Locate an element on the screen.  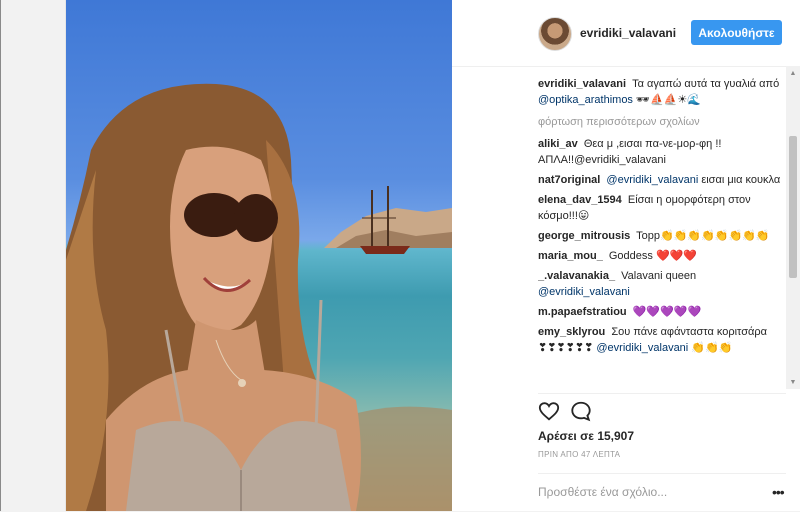
comment-username: nat7original is located at coordinates (569, 180).